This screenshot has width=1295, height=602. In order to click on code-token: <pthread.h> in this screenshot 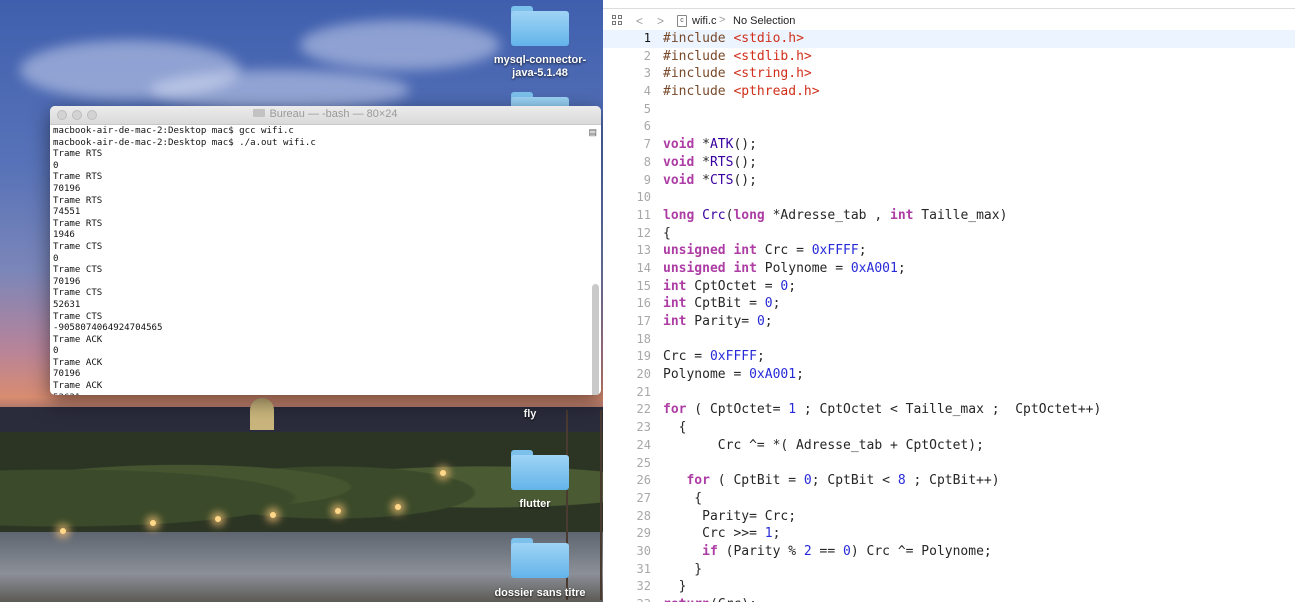, I will do `click(776, 92)`.